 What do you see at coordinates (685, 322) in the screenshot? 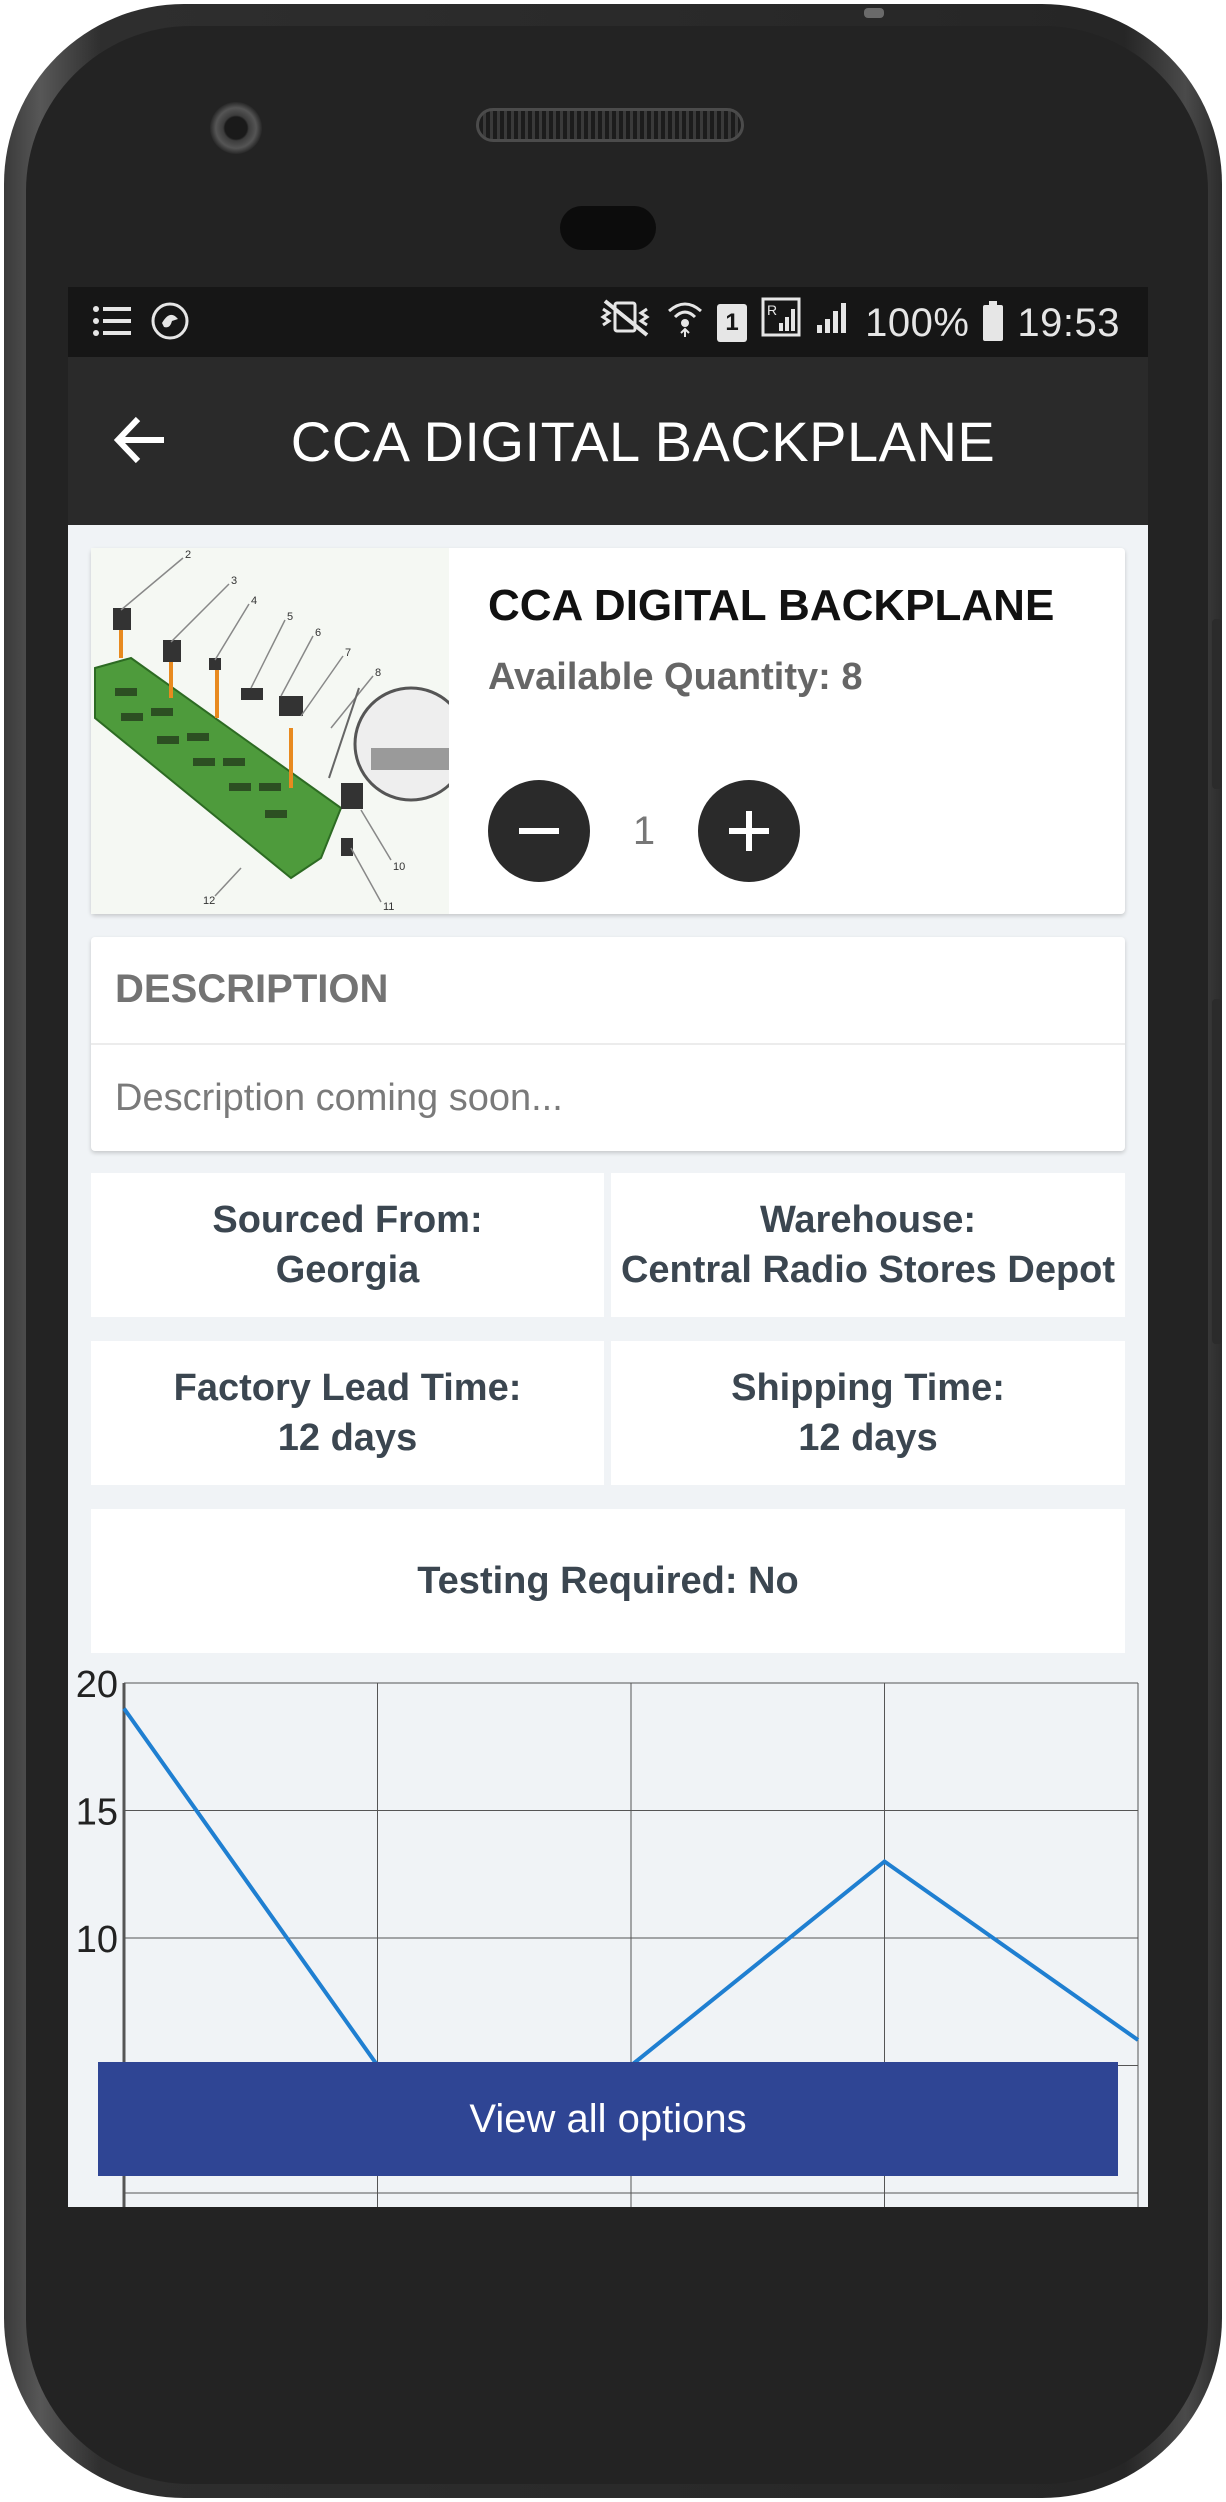
I see `wifi-calling-icon` at bounding box center [685, 322].